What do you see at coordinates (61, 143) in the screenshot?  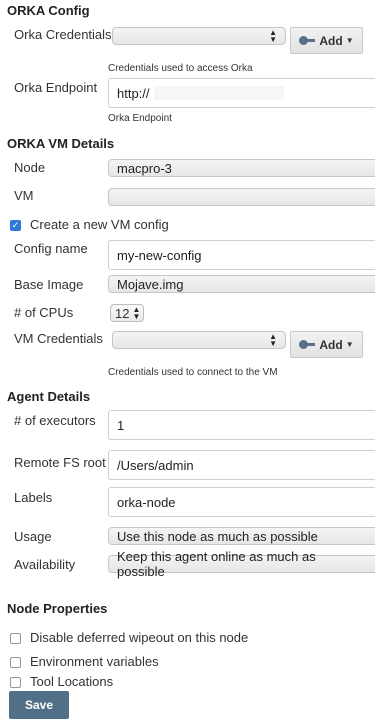 I see `vm-details-title: ORKA VM Details` at bounding box center [61, 143].